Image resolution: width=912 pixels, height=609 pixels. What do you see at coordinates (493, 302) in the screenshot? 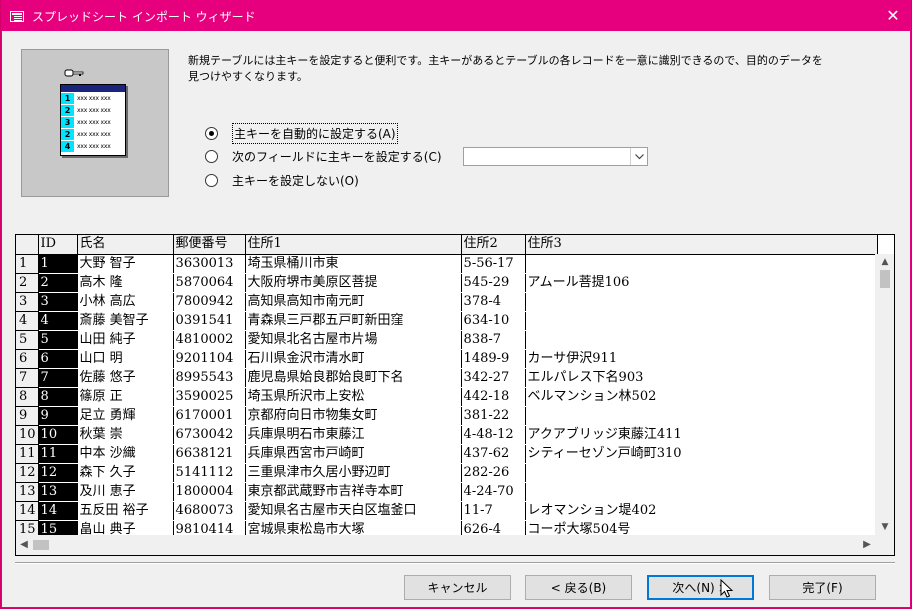
I see `cell-address2: 378-4` at bounding box center [493, 302].